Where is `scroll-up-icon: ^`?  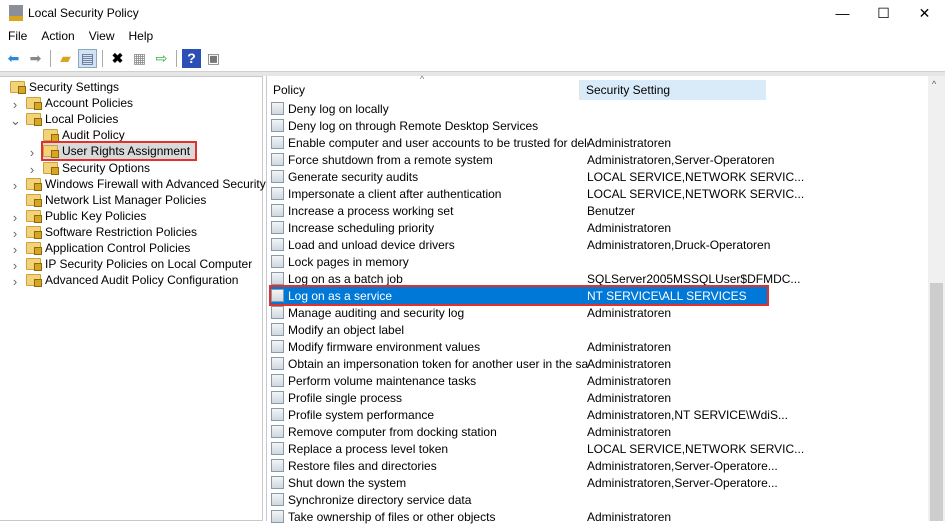
scroll-up-icon: ^ is located at coordinates (934, 84).